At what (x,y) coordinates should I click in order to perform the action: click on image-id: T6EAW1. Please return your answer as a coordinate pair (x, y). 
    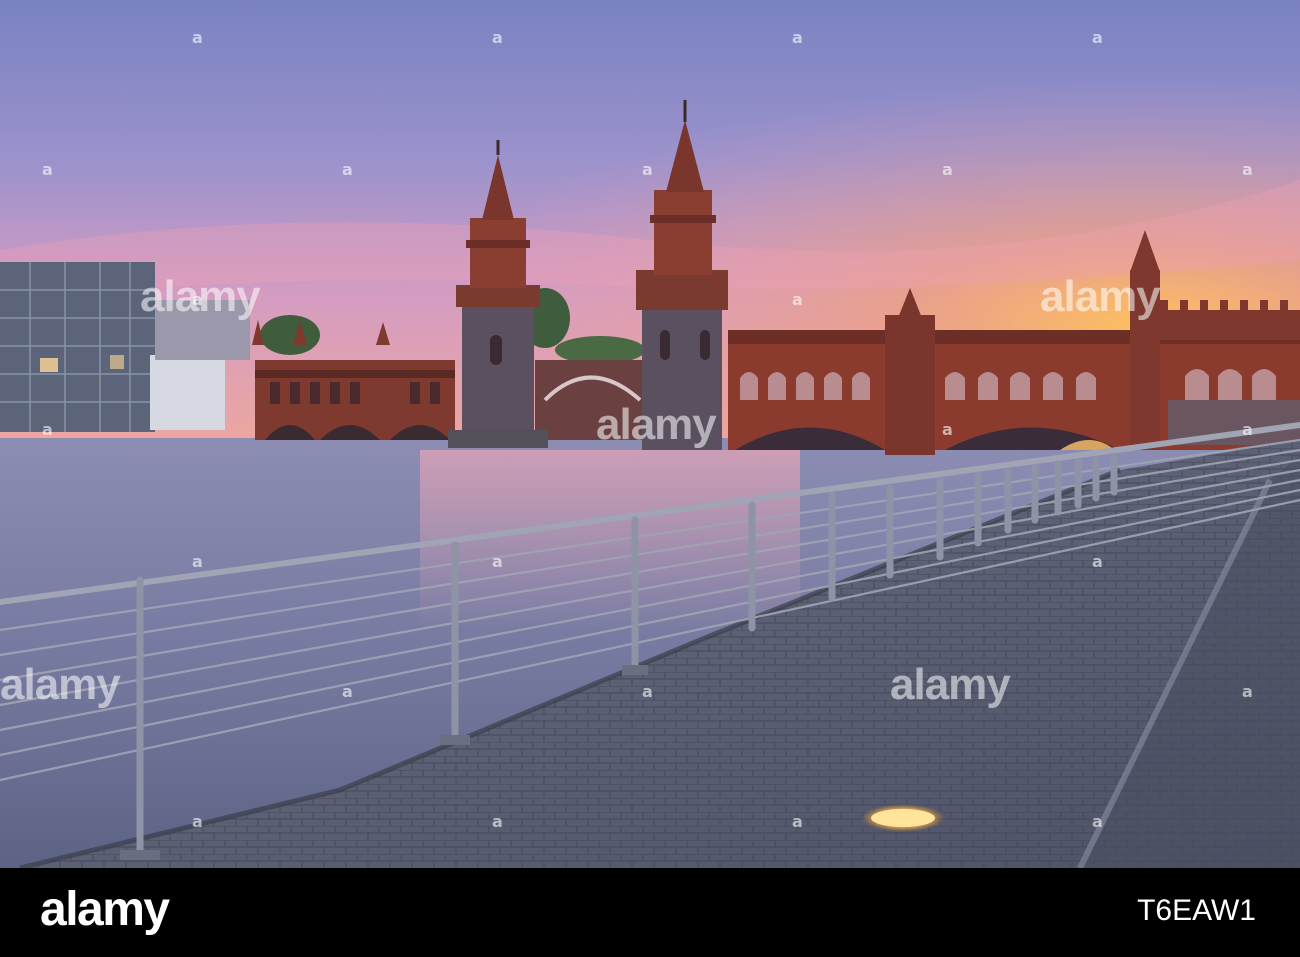
    Looking at the image, I should click on (1196, 910).